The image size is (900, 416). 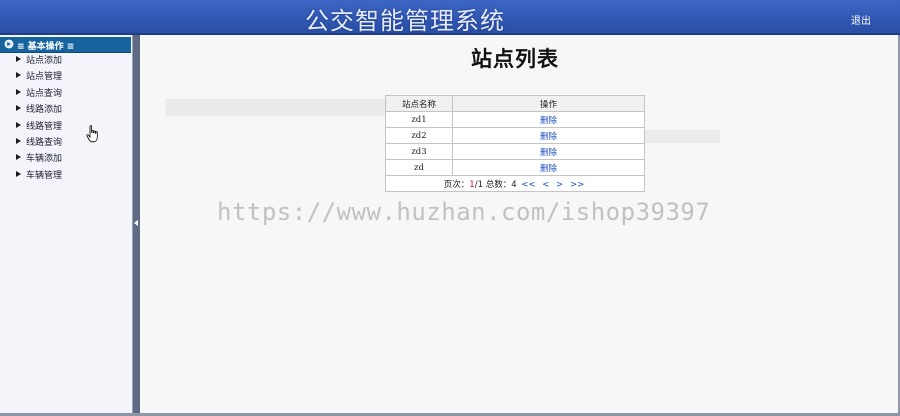 I want to click on expand-toggle-icon, so click(x=9, y=44).